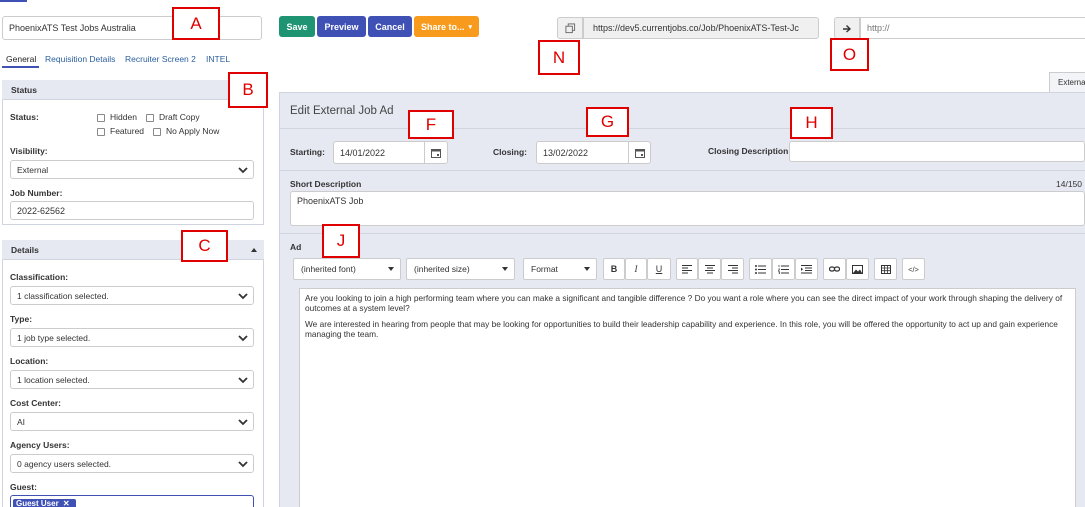 The image size is (1085, 507). What do you see at coordinates (363, 152) in the screenshot?
I see `starting-date-value: 14/01/2022` at bounding box center [363, 152].